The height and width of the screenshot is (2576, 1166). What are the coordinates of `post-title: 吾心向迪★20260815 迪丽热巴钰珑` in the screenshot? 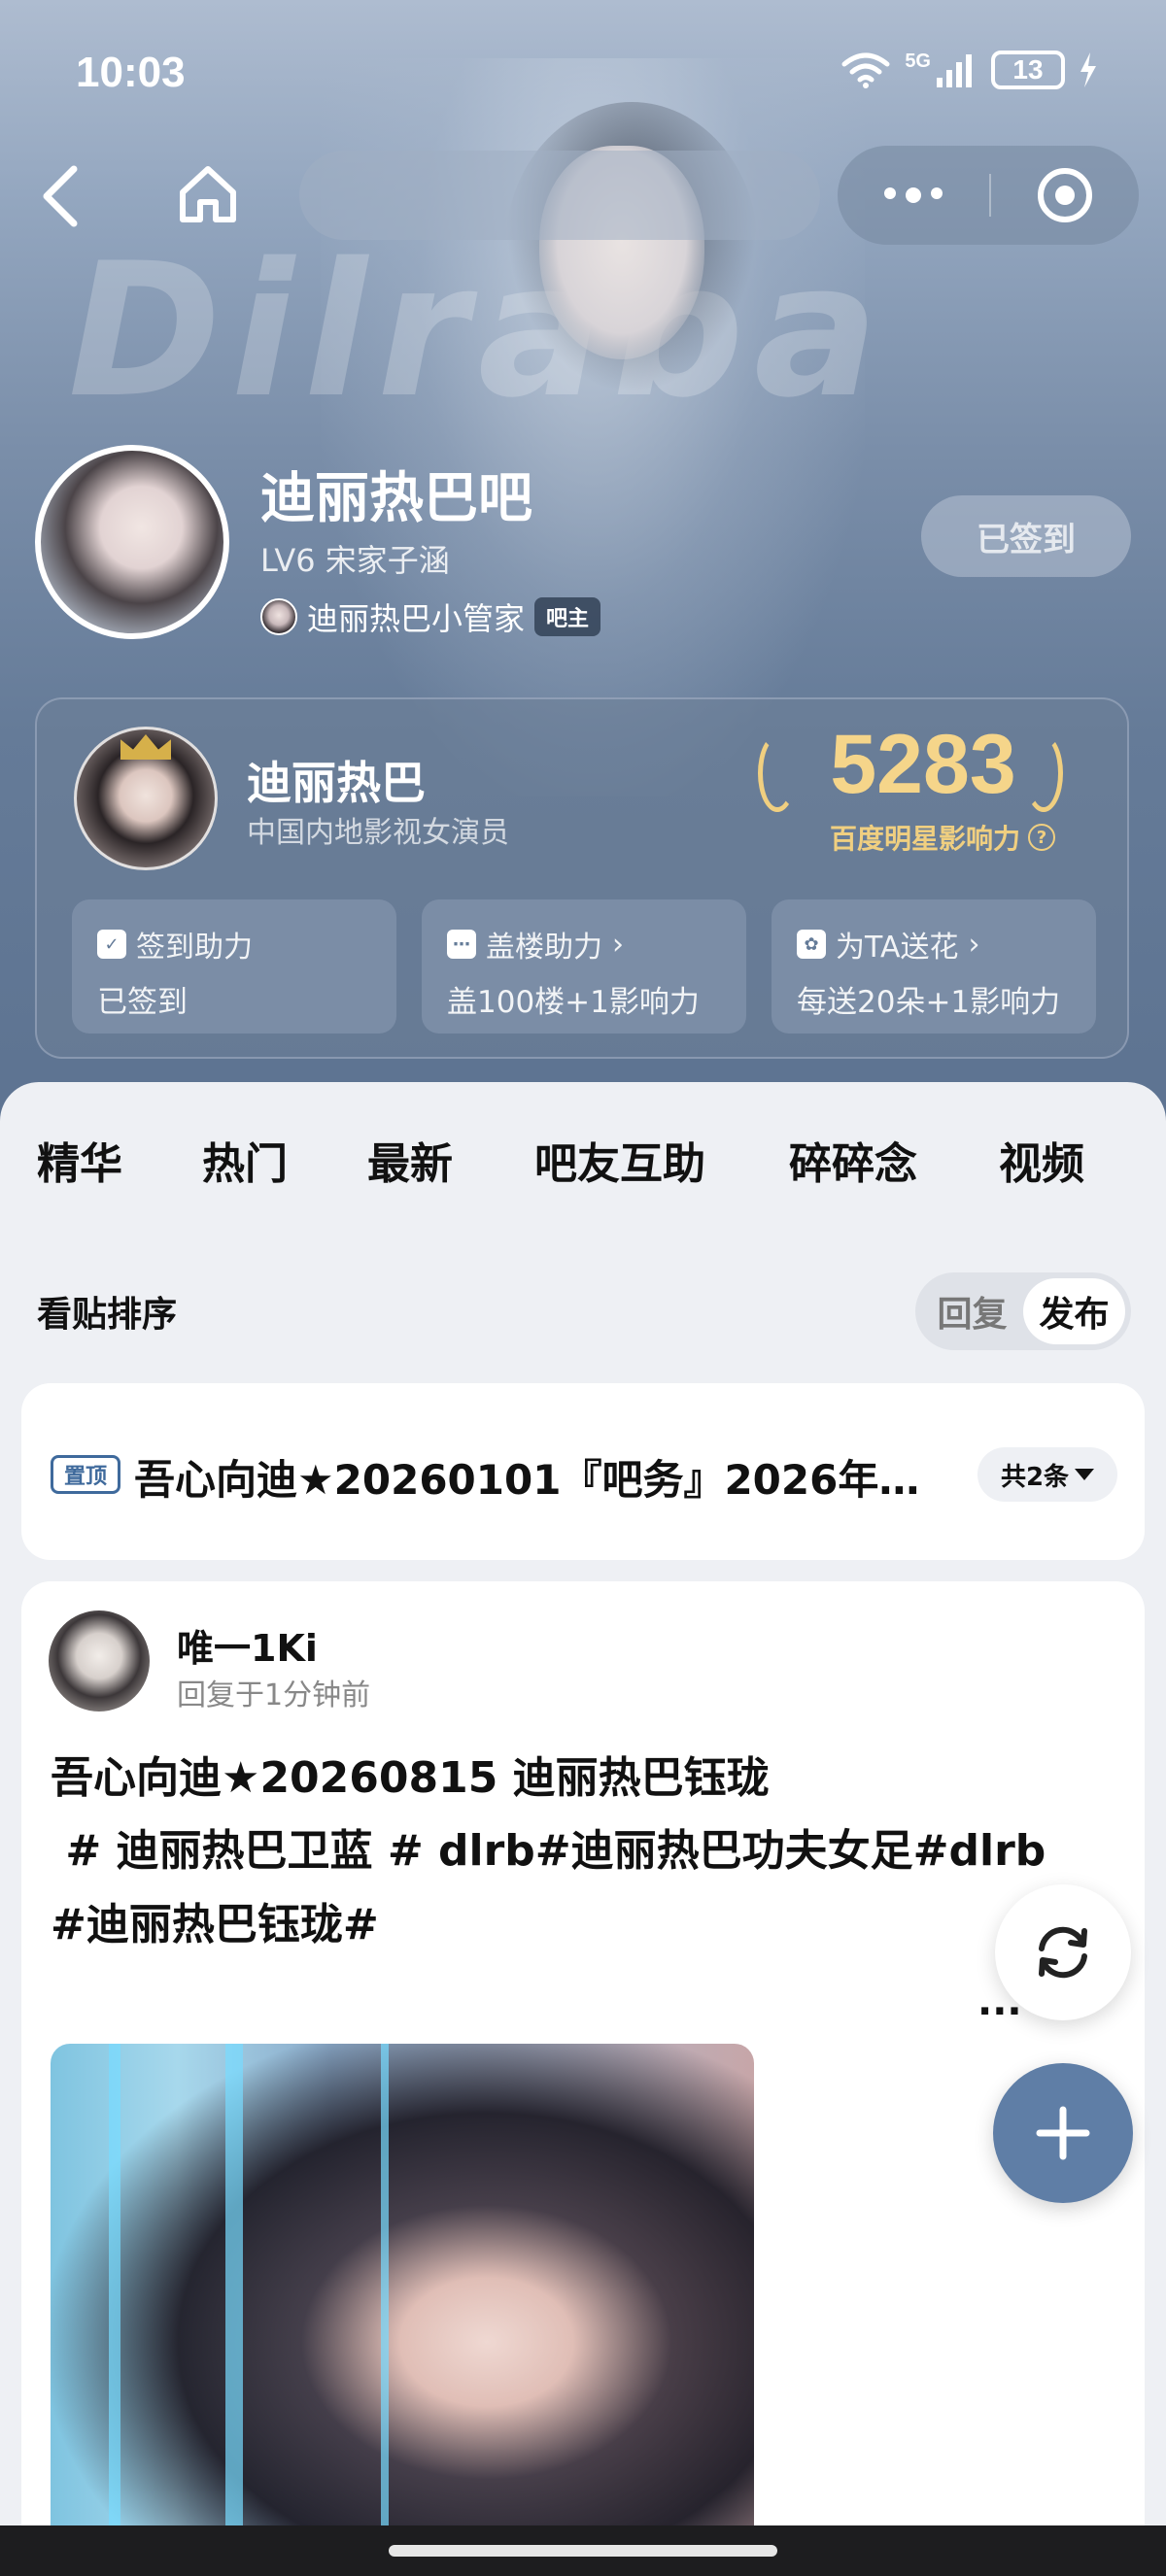 It's located at (410, 1778).